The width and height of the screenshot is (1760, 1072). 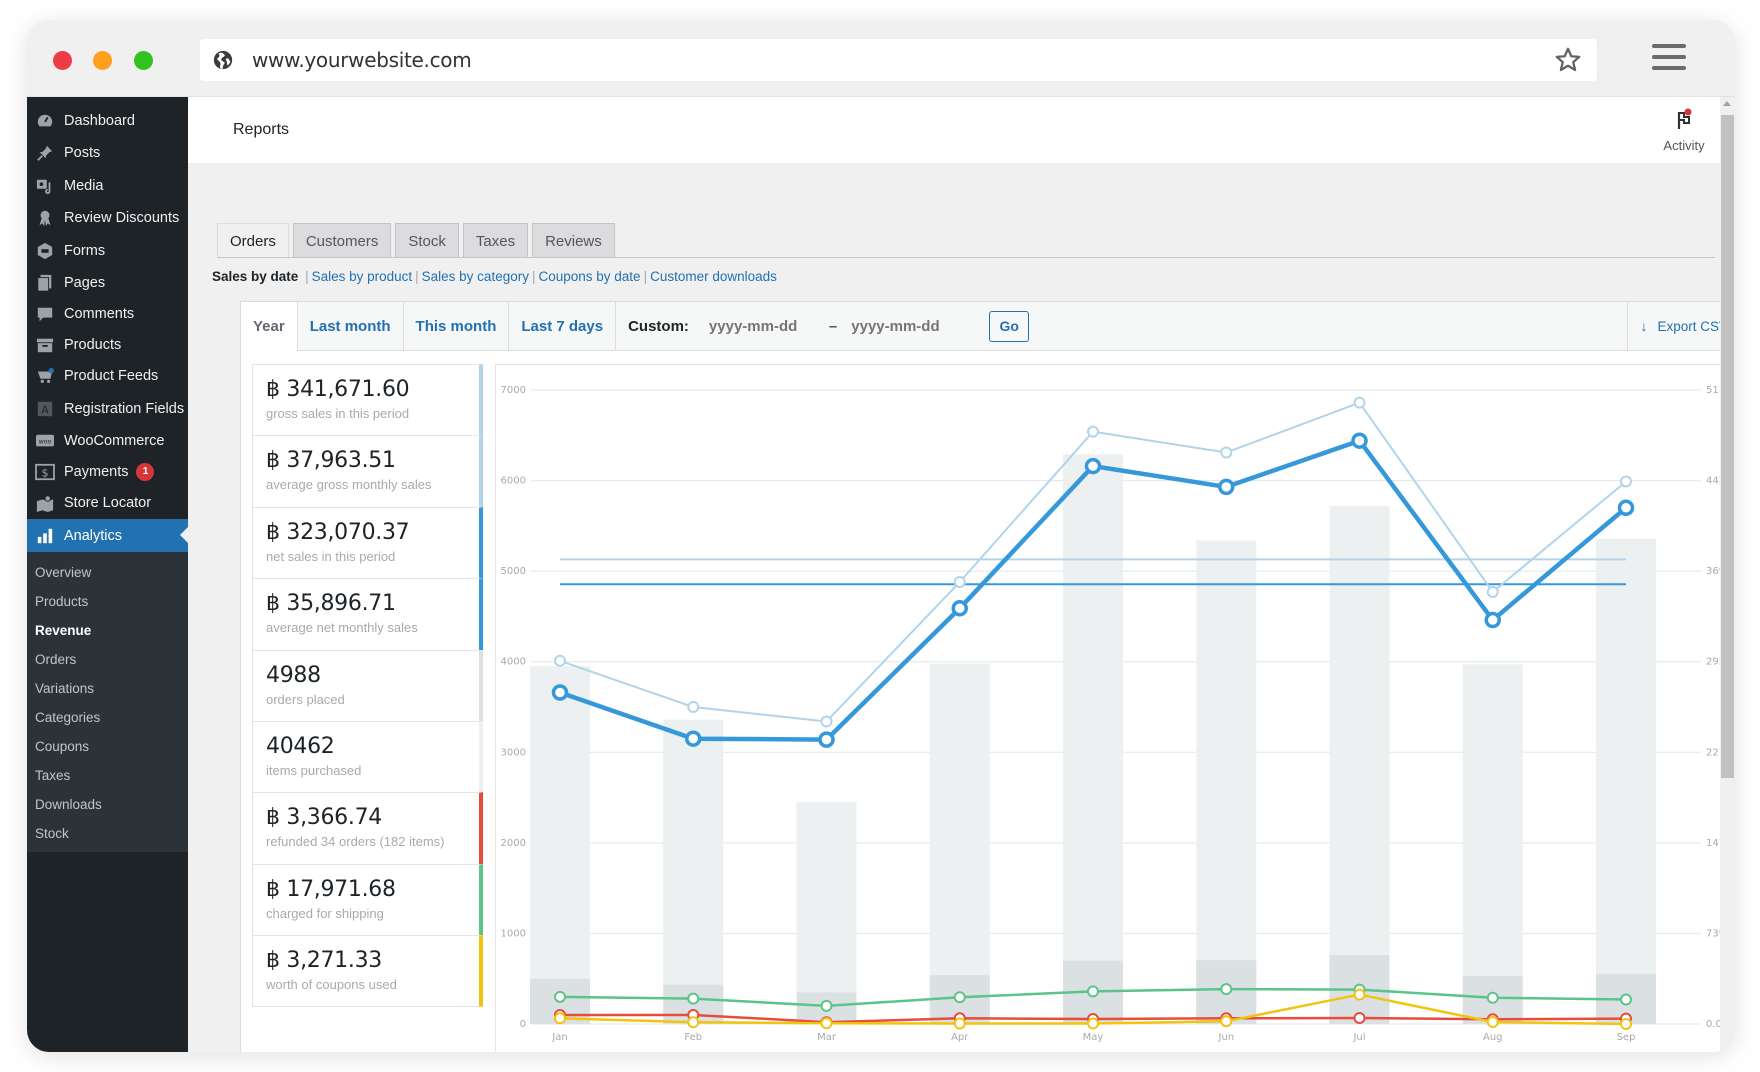 I want to click on go-button: Go, so click(x=1009, y=326).